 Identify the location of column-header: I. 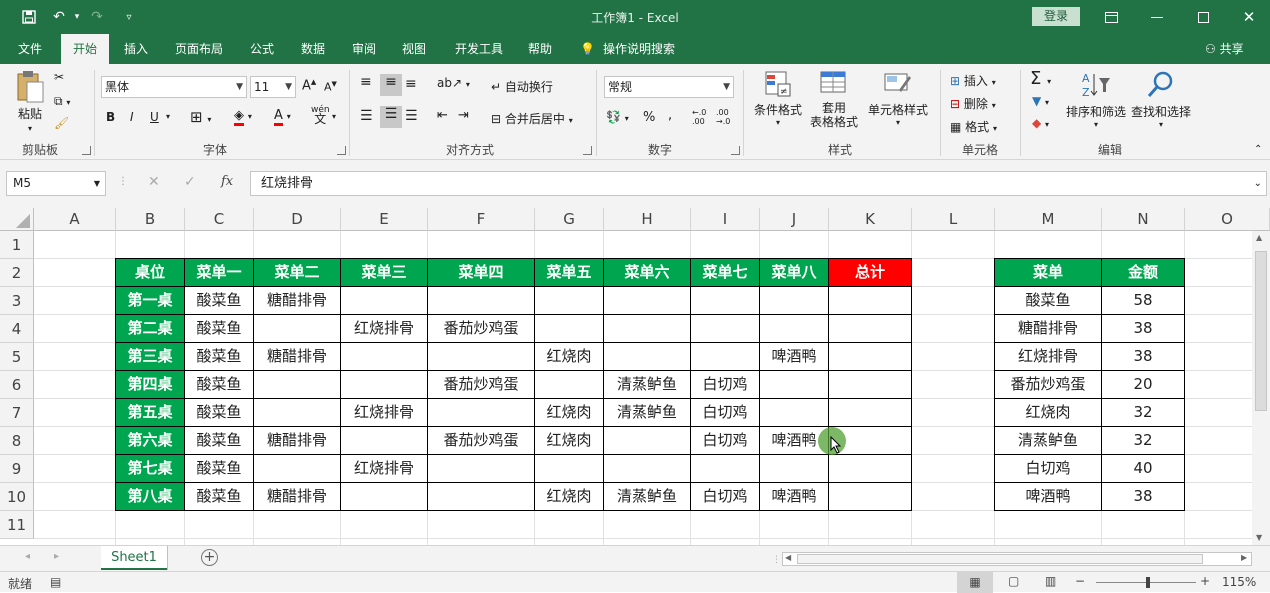
(725, 219).